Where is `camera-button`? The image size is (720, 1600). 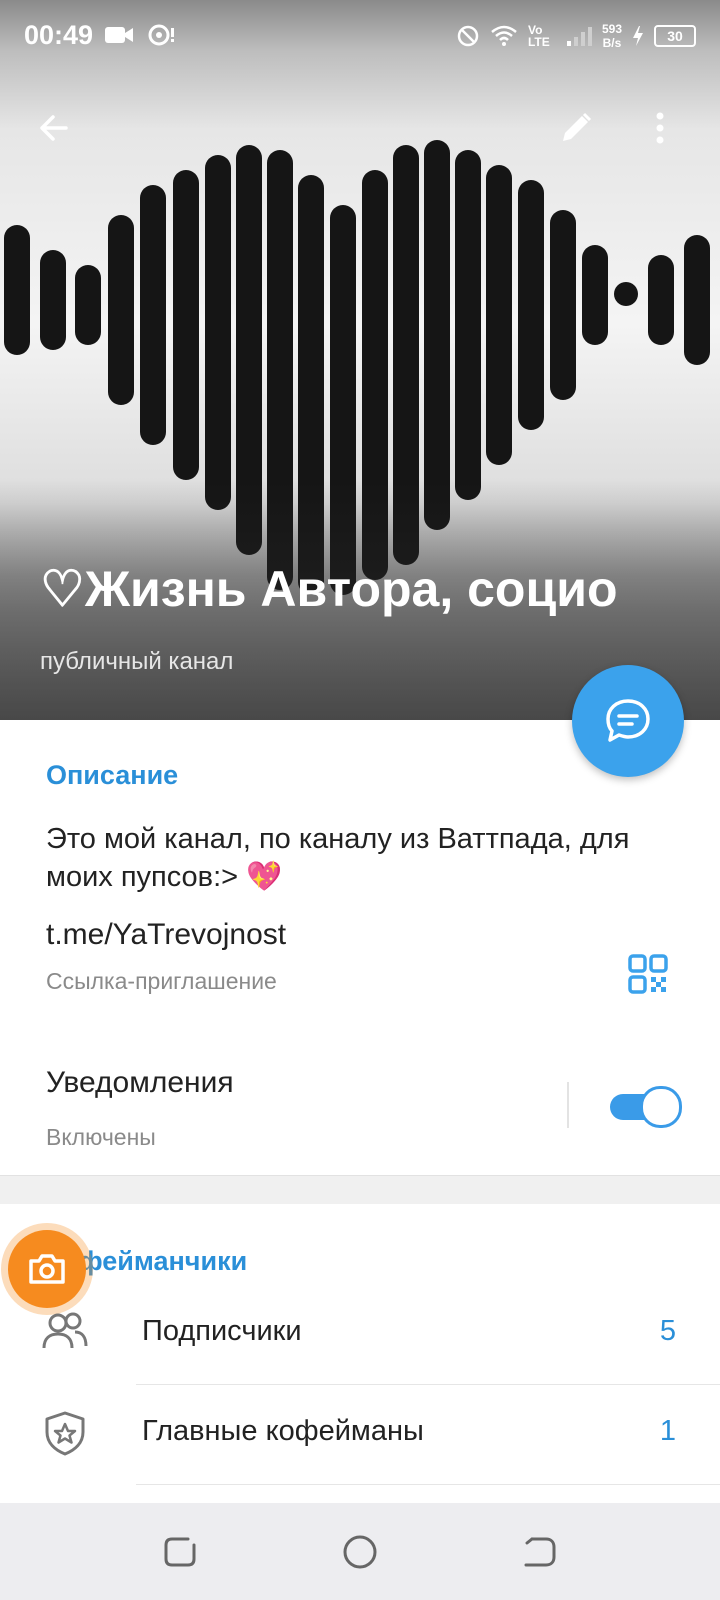
camera-button is located at coordinates (47, 1269).